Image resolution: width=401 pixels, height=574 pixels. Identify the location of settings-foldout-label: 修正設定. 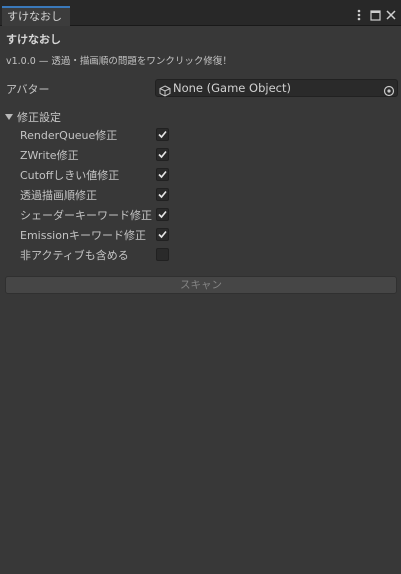
(39, 117).